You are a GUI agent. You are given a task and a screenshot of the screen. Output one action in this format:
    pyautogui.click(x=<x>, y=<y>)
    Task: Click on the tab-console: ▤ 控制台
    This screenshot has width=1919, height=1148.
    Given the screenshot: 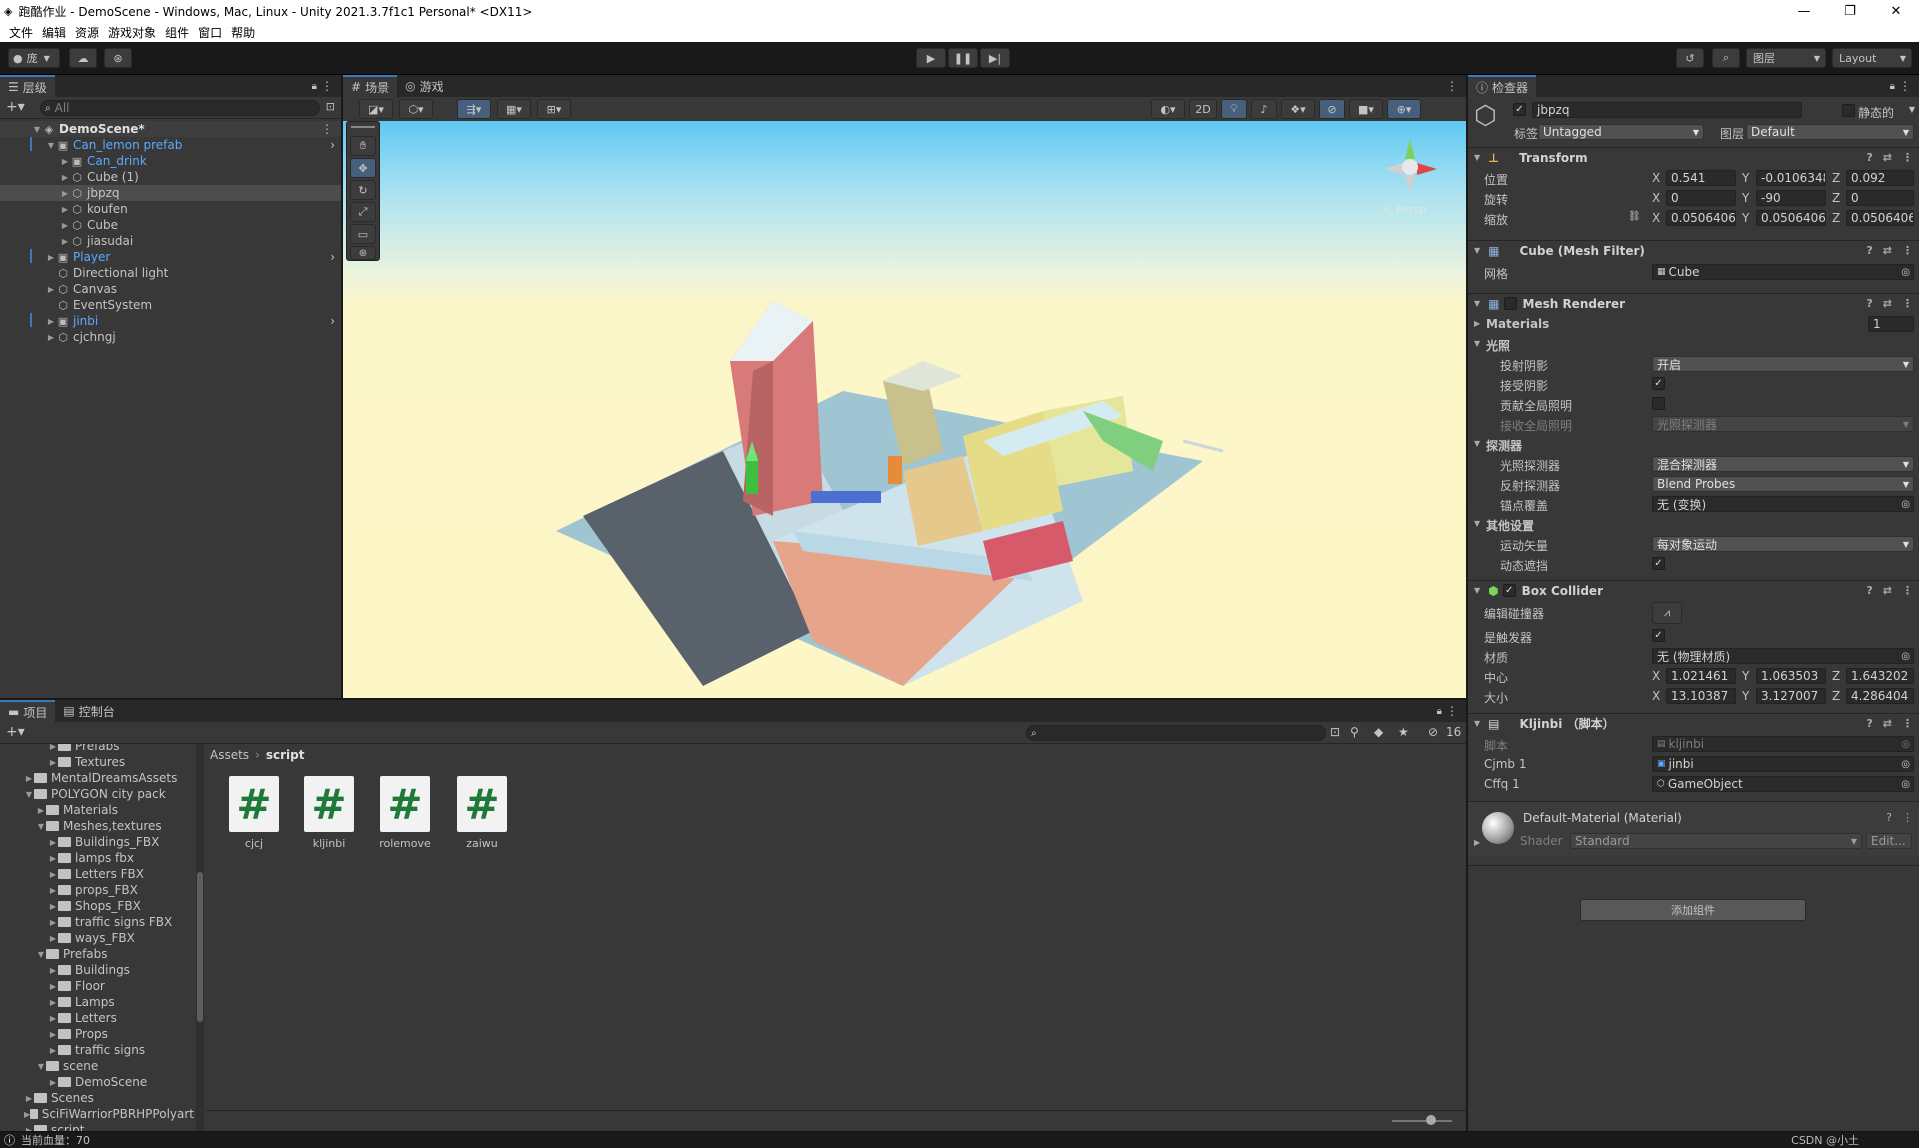 What is the action you would take?
    pyautogui.click(x=88, y=711)
    